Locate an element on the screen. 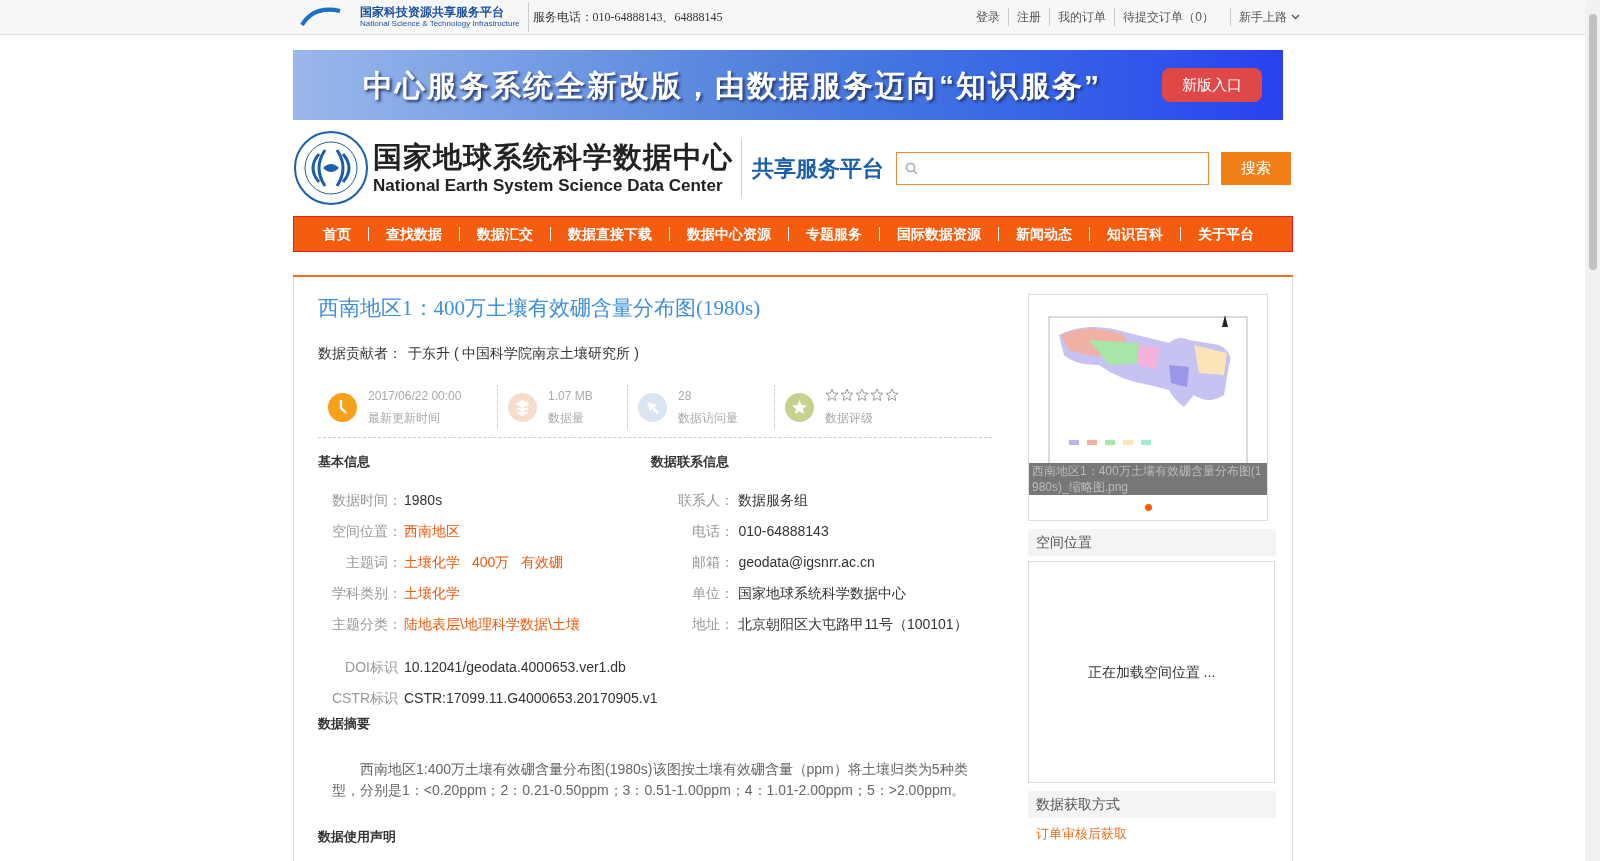 The image size is (1600, 861). contributor-name: 于东升 ( 中国科学院南京土壤研究所 ) is located at coordinates (523, 353).